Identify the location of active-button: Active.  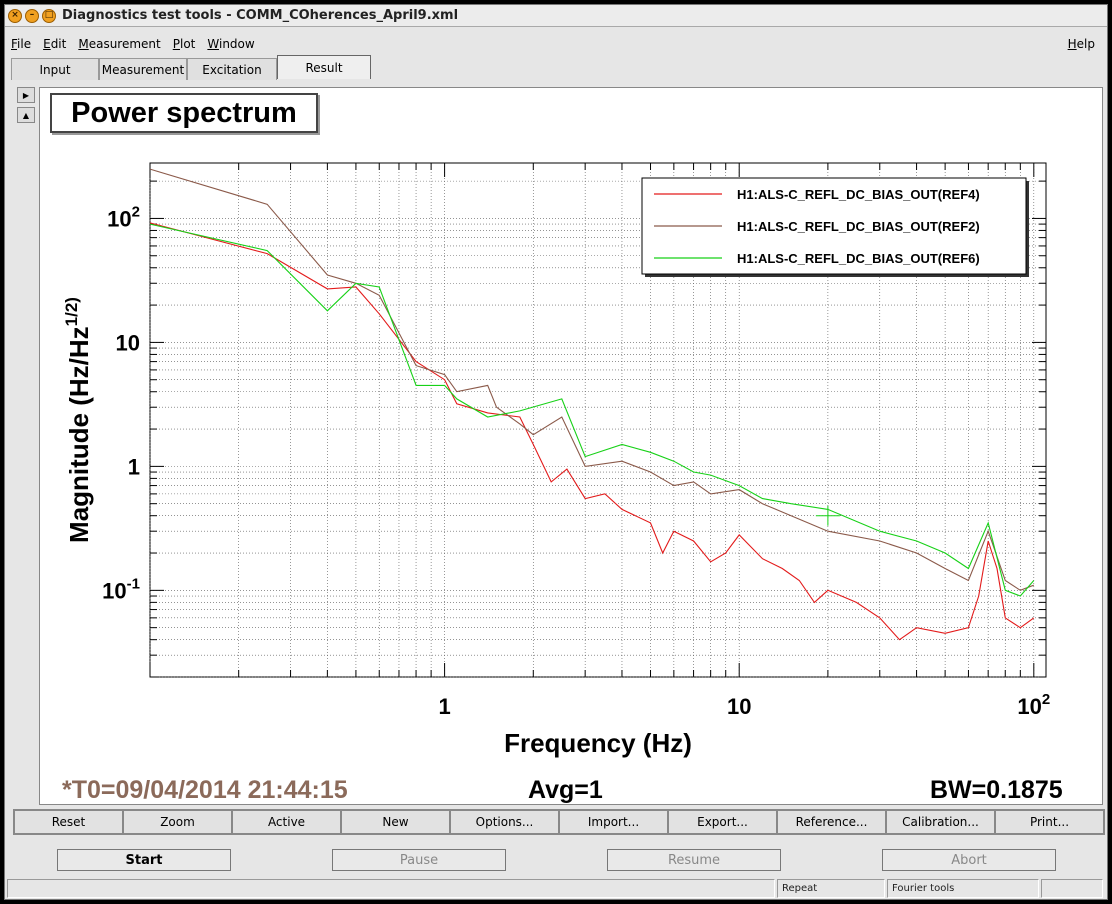
(286, 822).